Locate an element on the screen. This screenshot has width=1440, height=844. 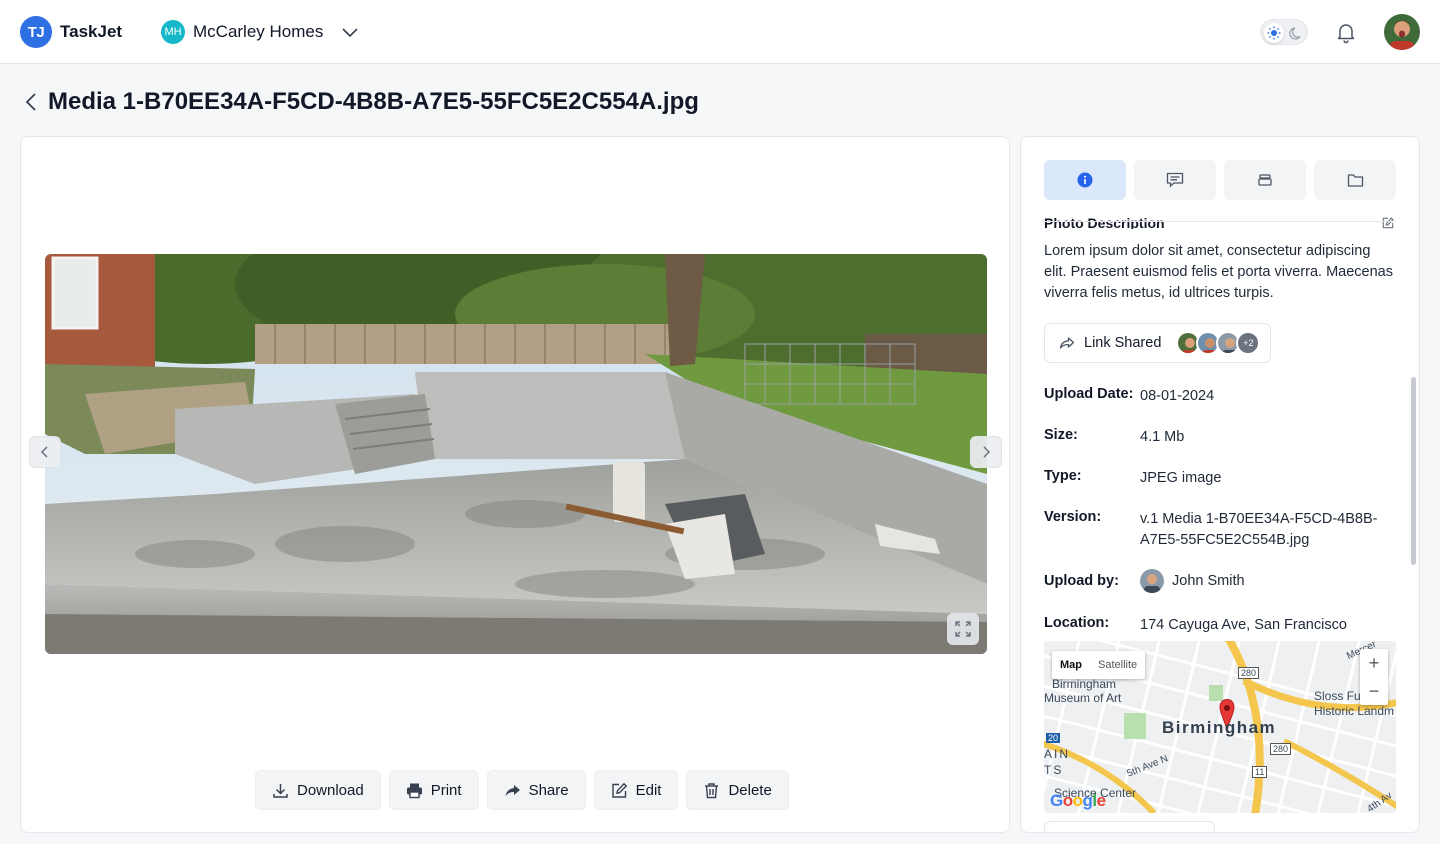
uploader-avatar is located at coordinates (1152, 581).